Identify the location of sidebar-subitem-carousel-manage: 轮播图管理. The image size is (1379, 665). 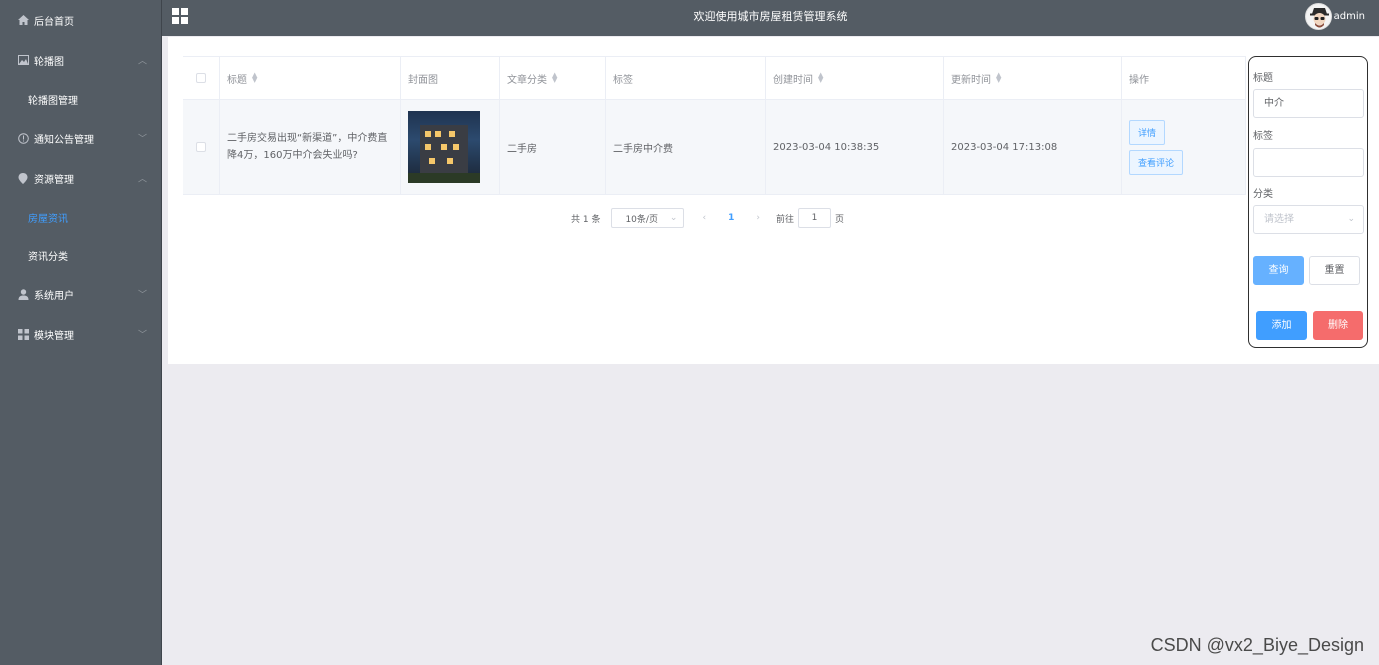
(80, 99).